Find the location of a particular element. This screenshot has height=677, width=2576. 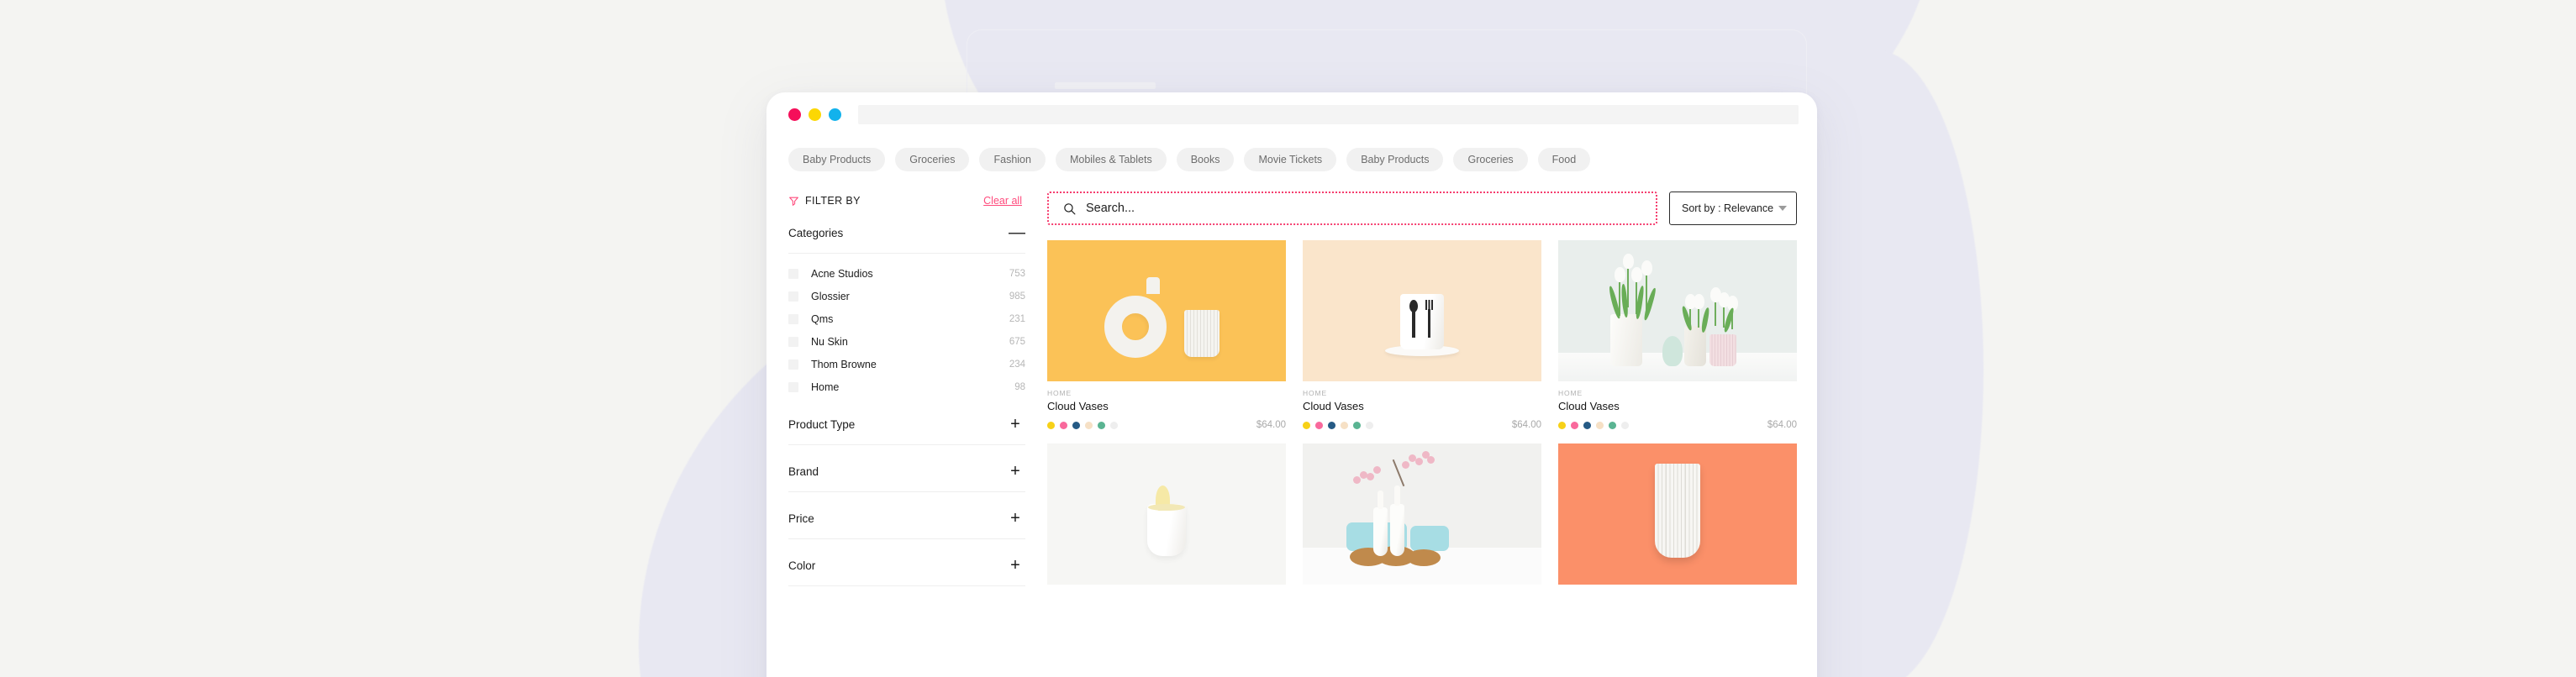

vase-large is located at coordinates (1626, 340).